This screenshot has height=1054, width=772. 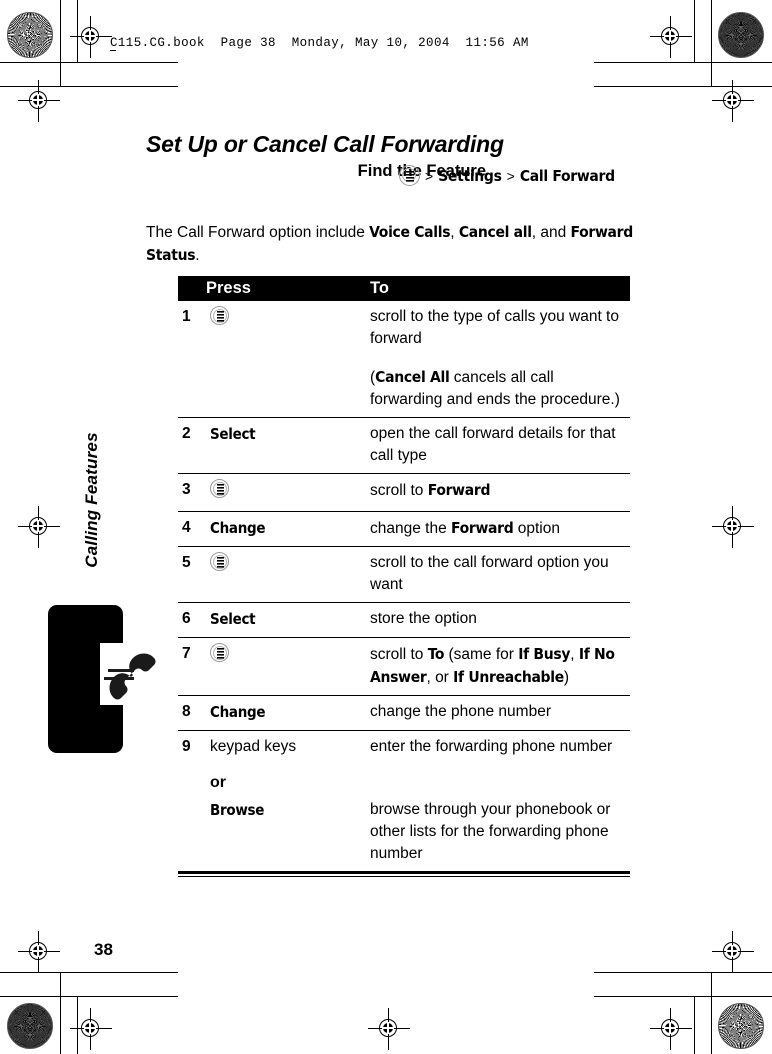 I want to click on step-to-cell: scroll to Forward, so click(x=500, y=490).